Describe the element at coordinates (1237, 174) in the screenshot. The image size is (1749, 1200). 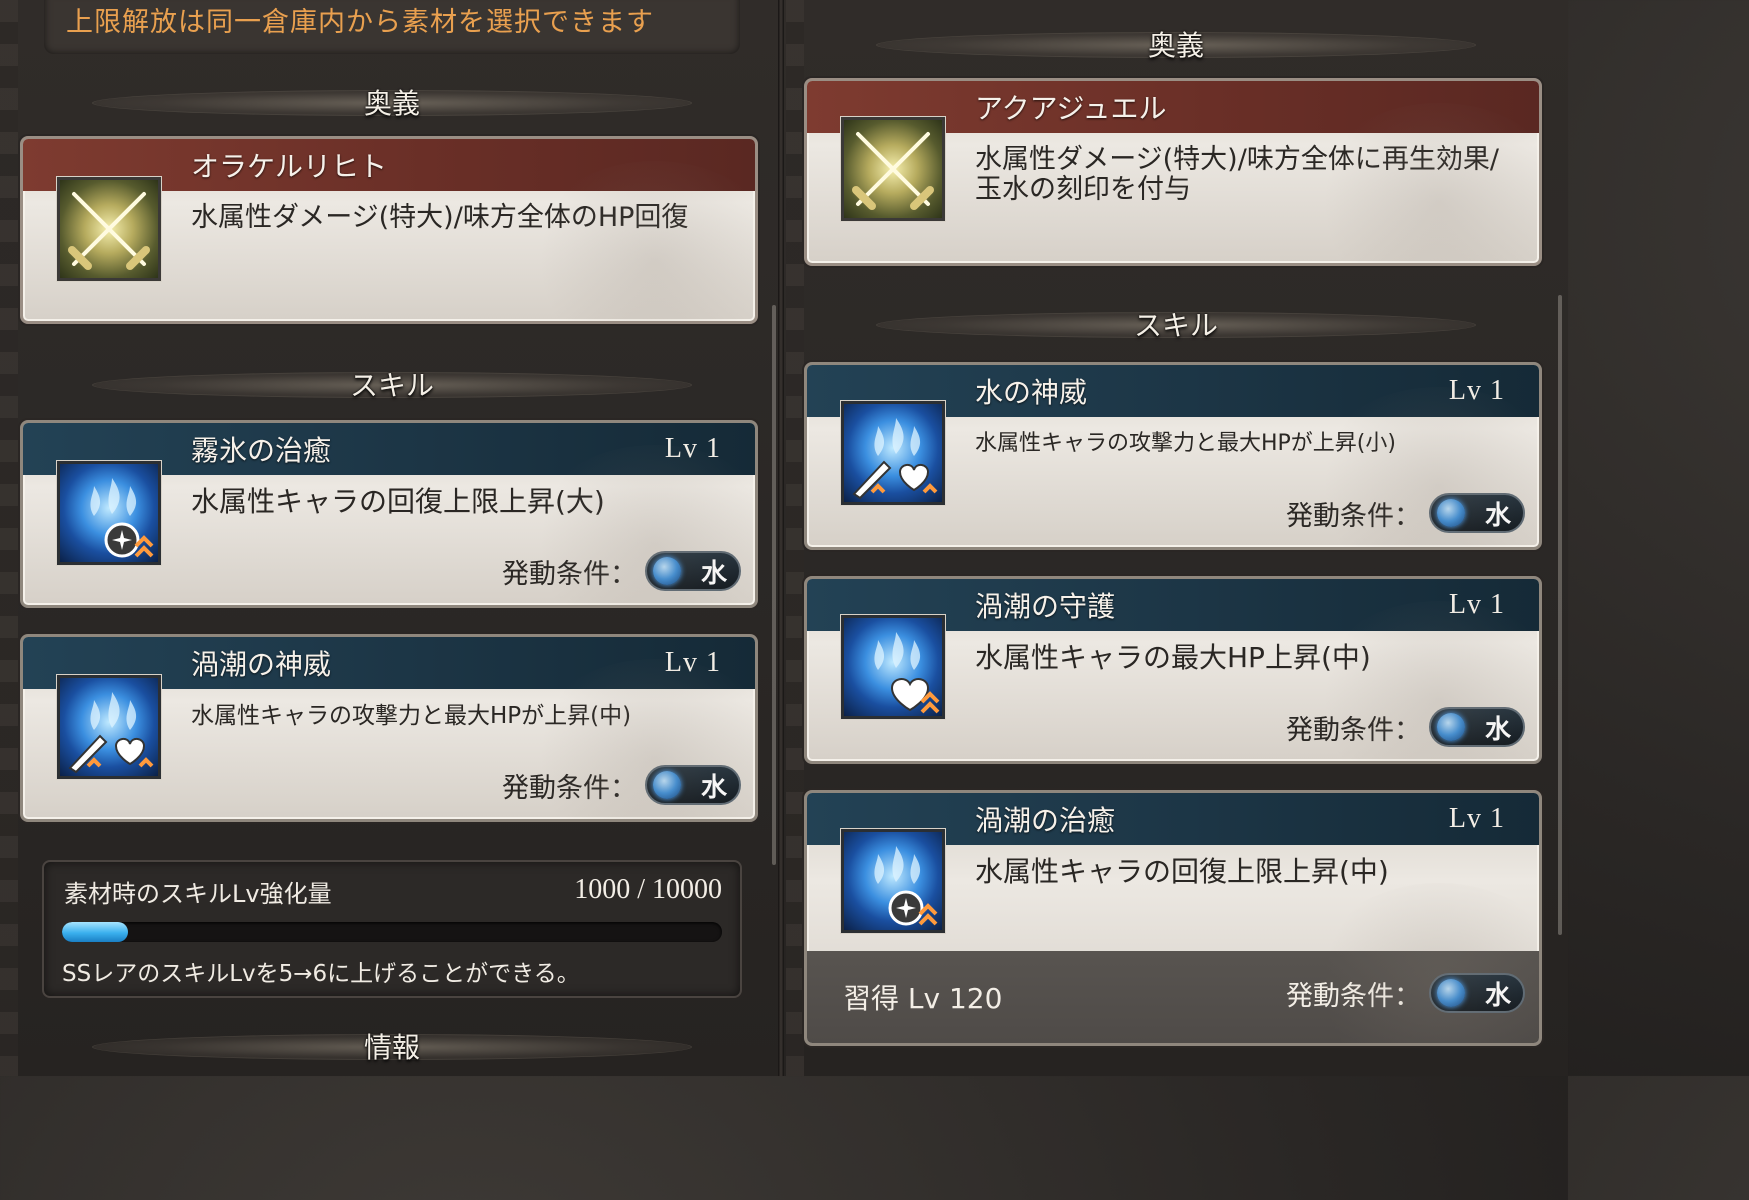
I see `ougi-description: 水属性ダメージ(特大)/味方全体に再生効果/玉水の刻印を付与` at that location.